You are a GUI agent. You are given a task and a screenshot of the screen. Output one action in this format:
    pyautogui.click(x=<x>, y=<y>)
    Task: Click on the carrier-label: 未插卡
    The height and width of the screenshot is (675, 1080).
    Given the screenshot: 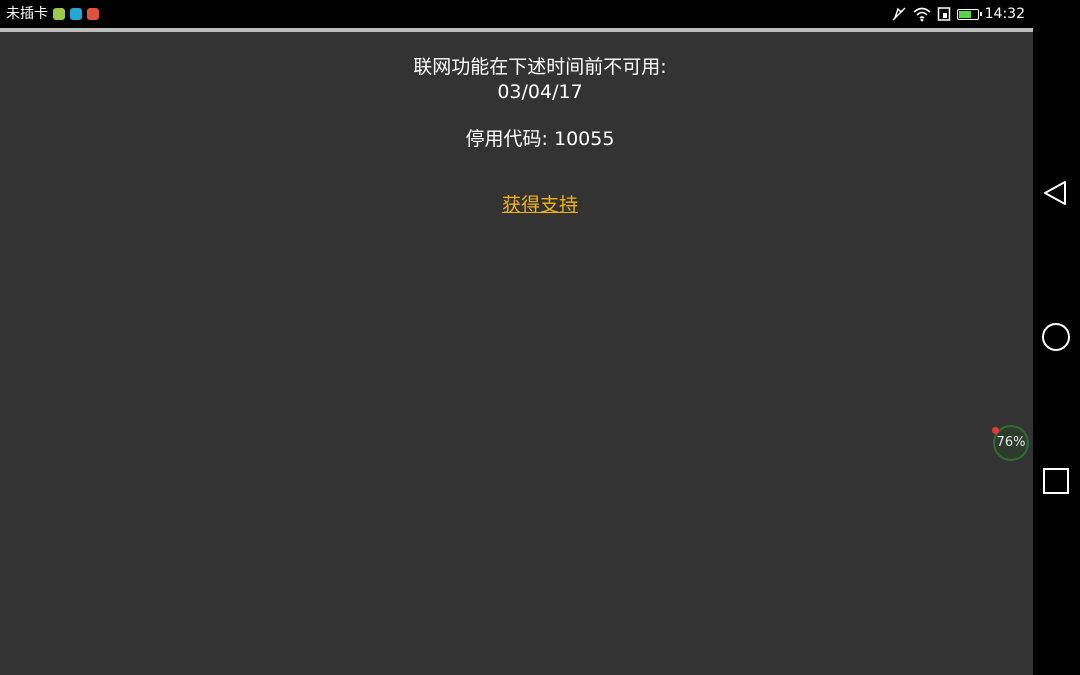 What is the action you would take?
    pyautogui.click(x=27, y=14)
    